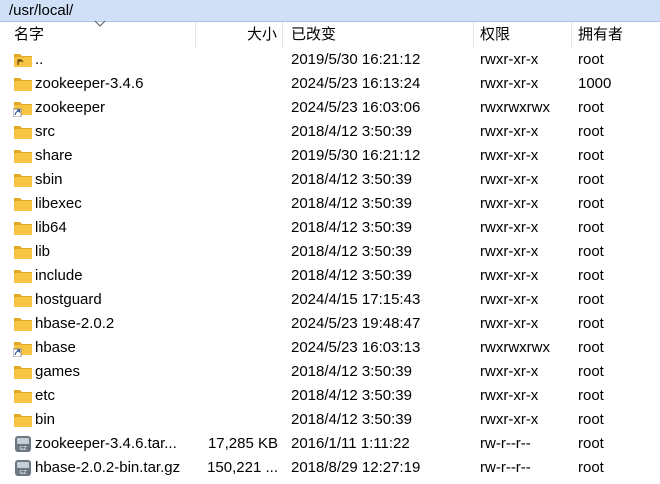  What do you see at coordinates (356, 107) in the screenshot?
I see `file-modified: 2024/5/23 16:03:06` at bounding box center [356, 107].